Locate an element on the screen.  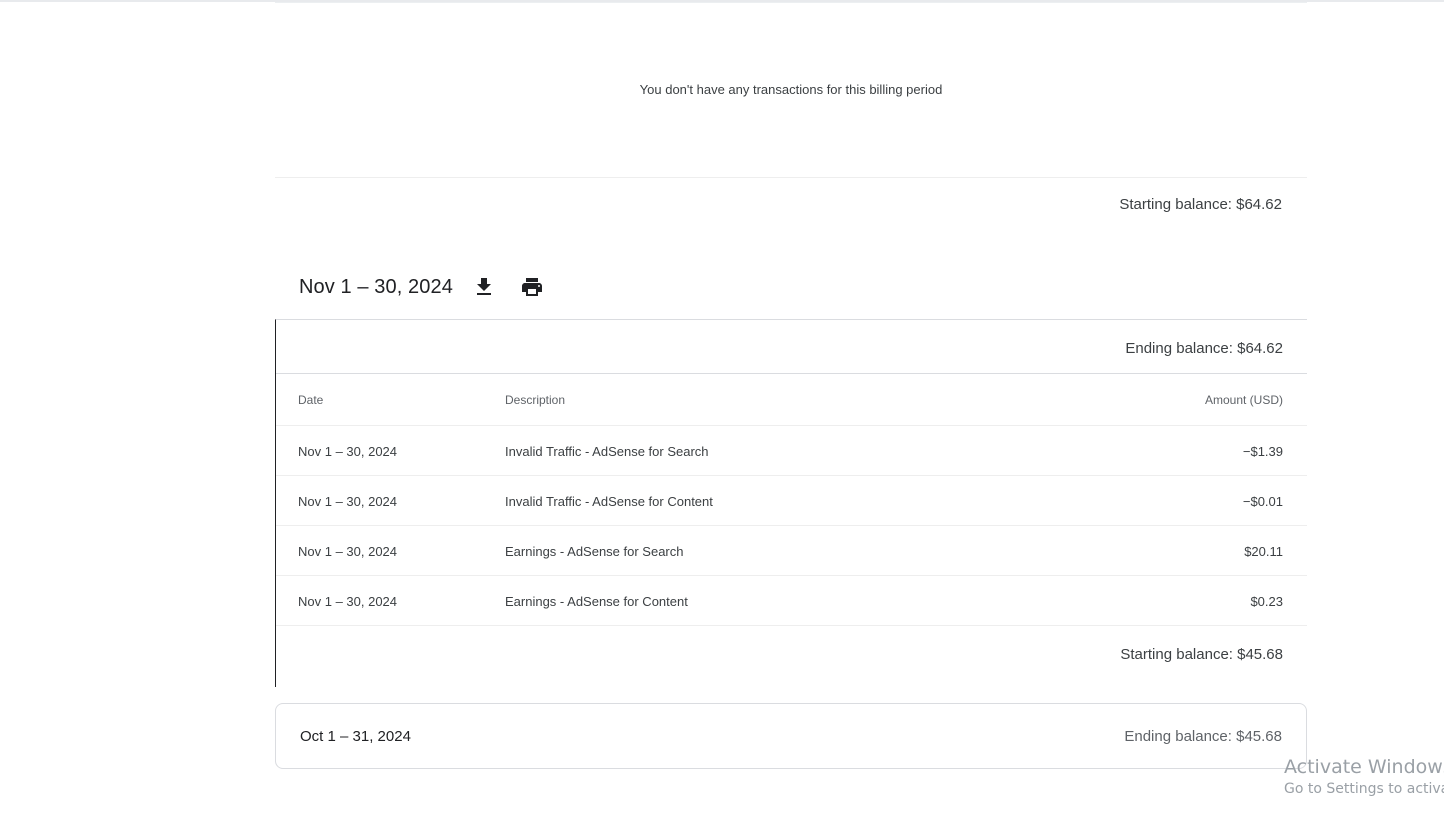
period-title: Nov 1 – 30, 2024 is located at coordinates (376, 286).